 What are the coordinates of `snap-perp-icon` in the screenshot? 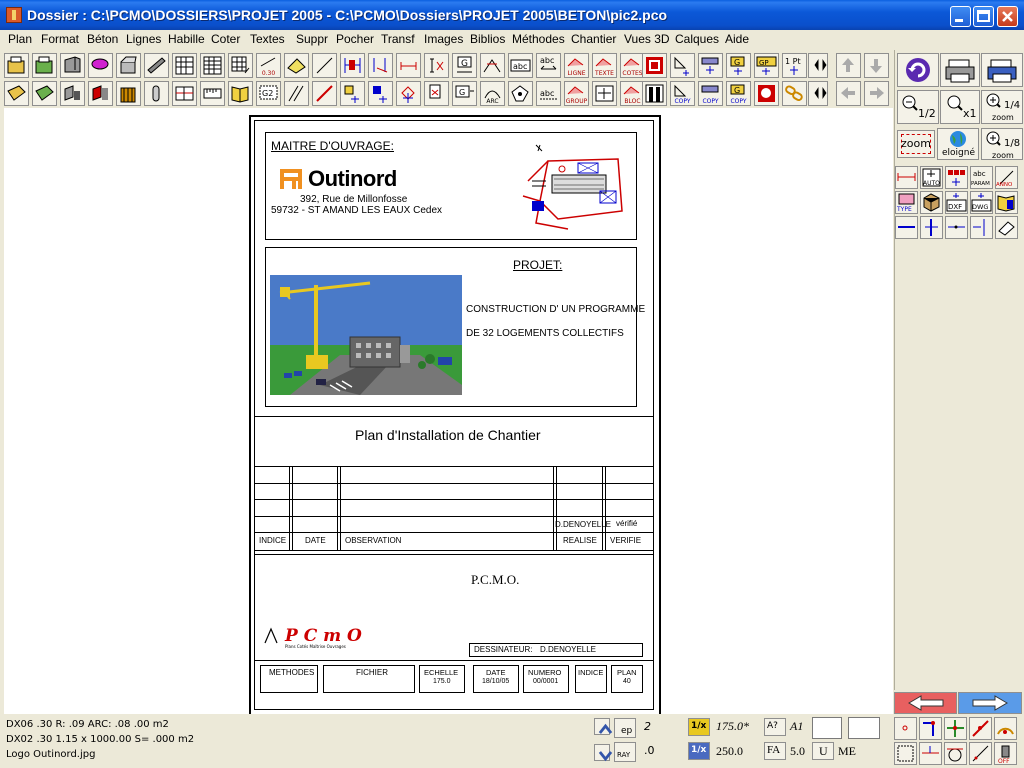 It's located at (981, 227).